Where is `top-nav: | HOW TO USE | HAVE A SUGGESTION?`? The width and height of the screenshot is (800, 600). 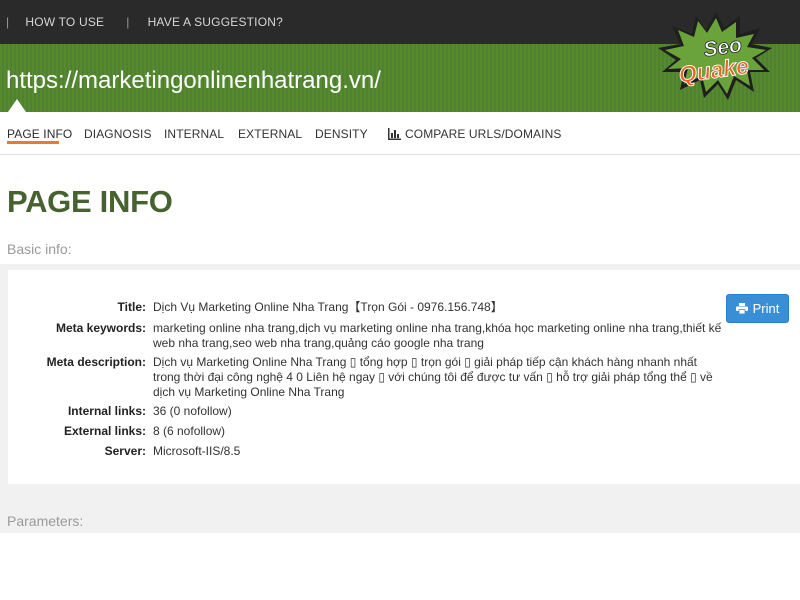
top-nav: | HOW TO USE | HAVE A SUGGESTION? is located at coordinates (141, 22).